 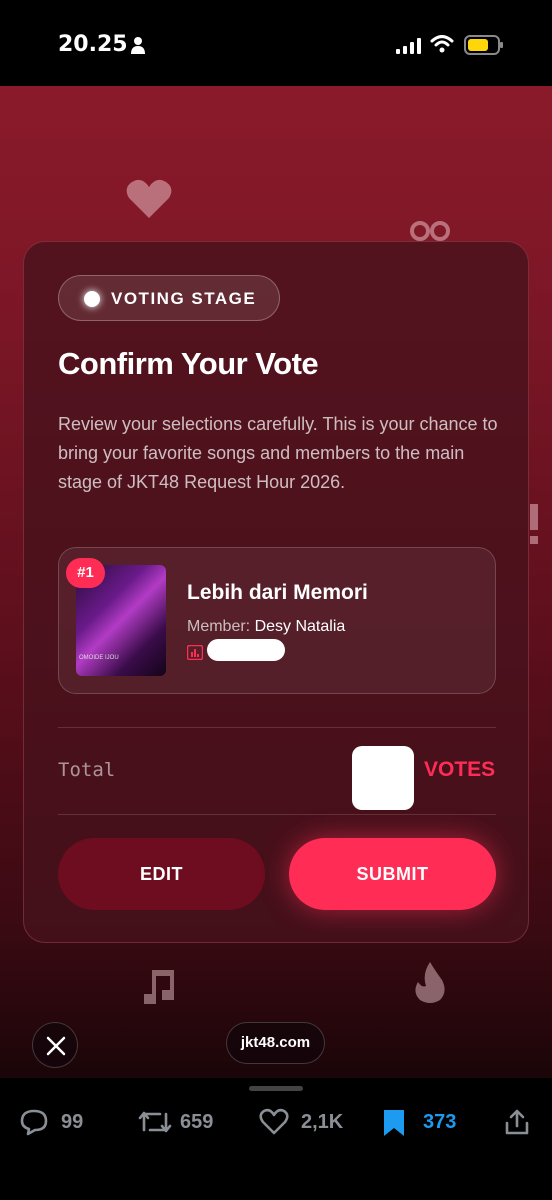 What do you see at coordinates (430, 982) in the screenshot?
I see `fire-icon` at bounding box center [430, 982].